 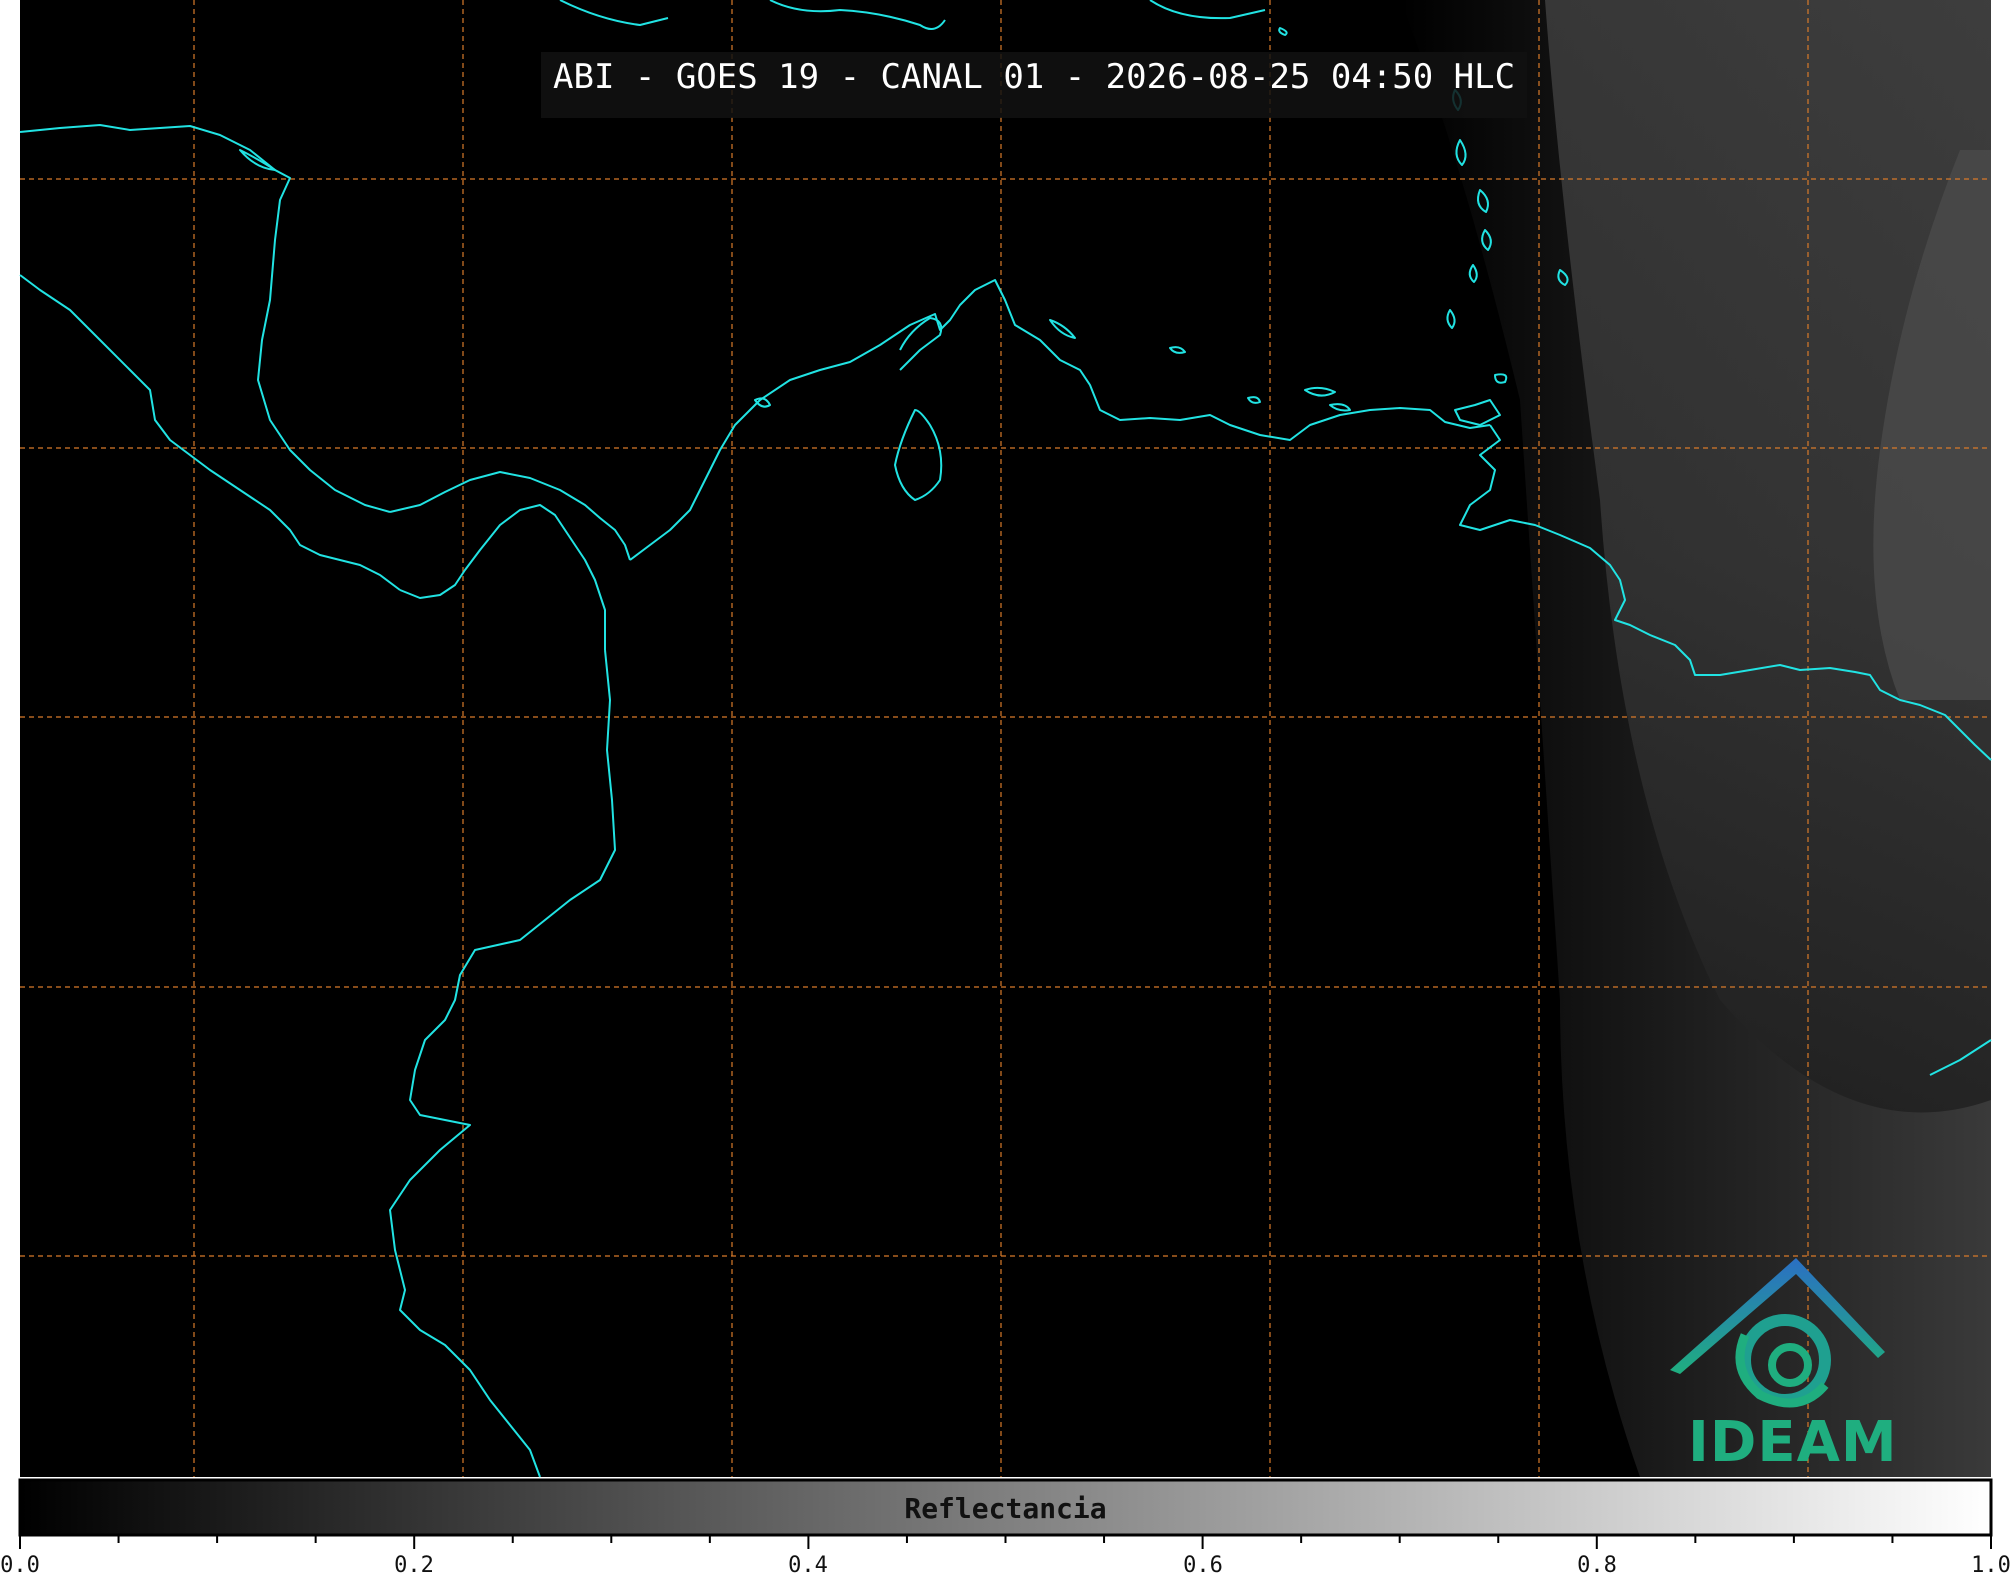 I want to click on colorbar-label: Reflectancia, so click(x=1005, y=1508).